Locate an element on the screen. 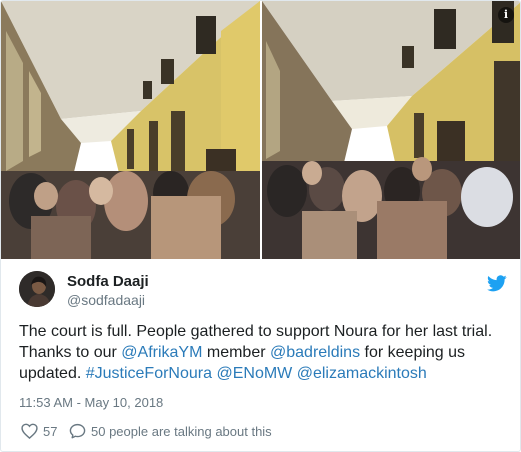  tweet-header: Sodfa Daaji @sodfadaaji is located at coordinates (263, 291).